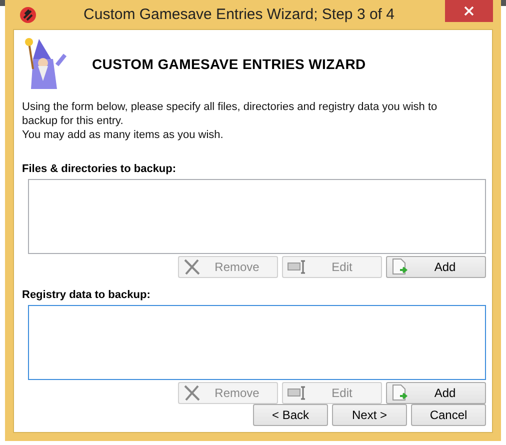  I want to click on instruction-text: You may add as many items as you wish., so click(123, 135).